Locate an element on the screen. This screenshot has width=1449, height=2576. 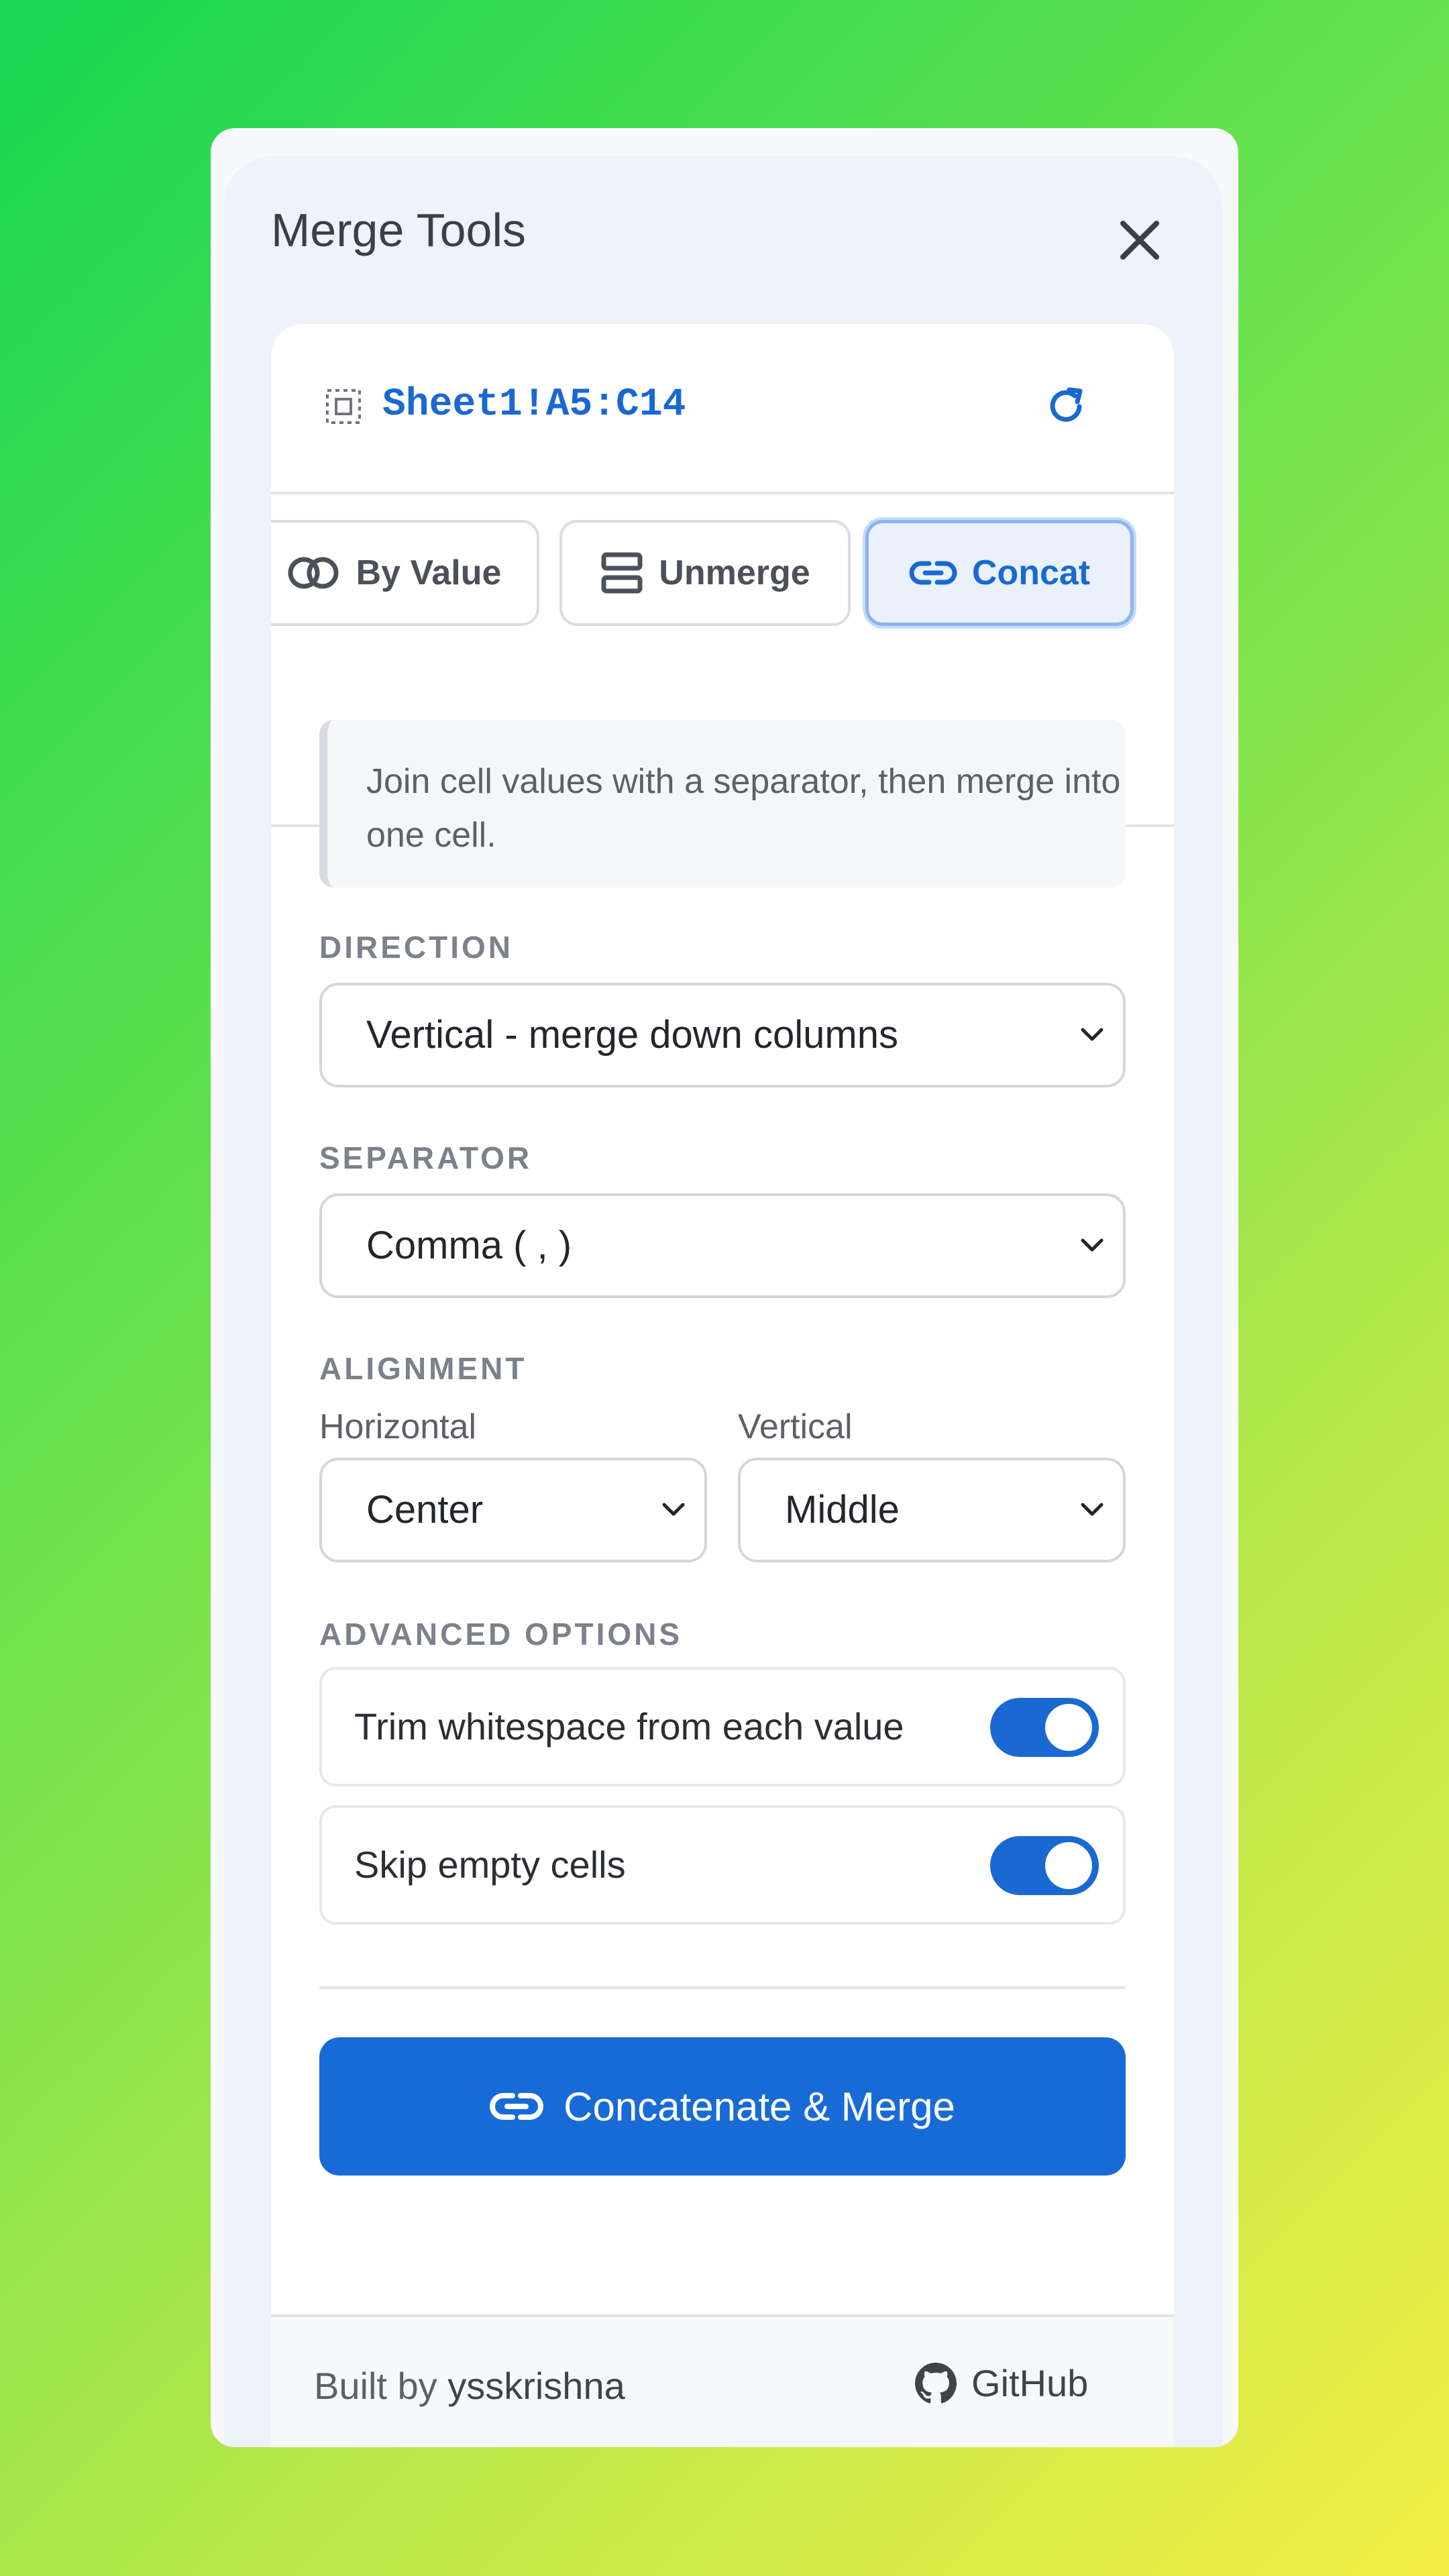
built-by-text: Built by ysskrishna is located at coordinates (469, 2386).